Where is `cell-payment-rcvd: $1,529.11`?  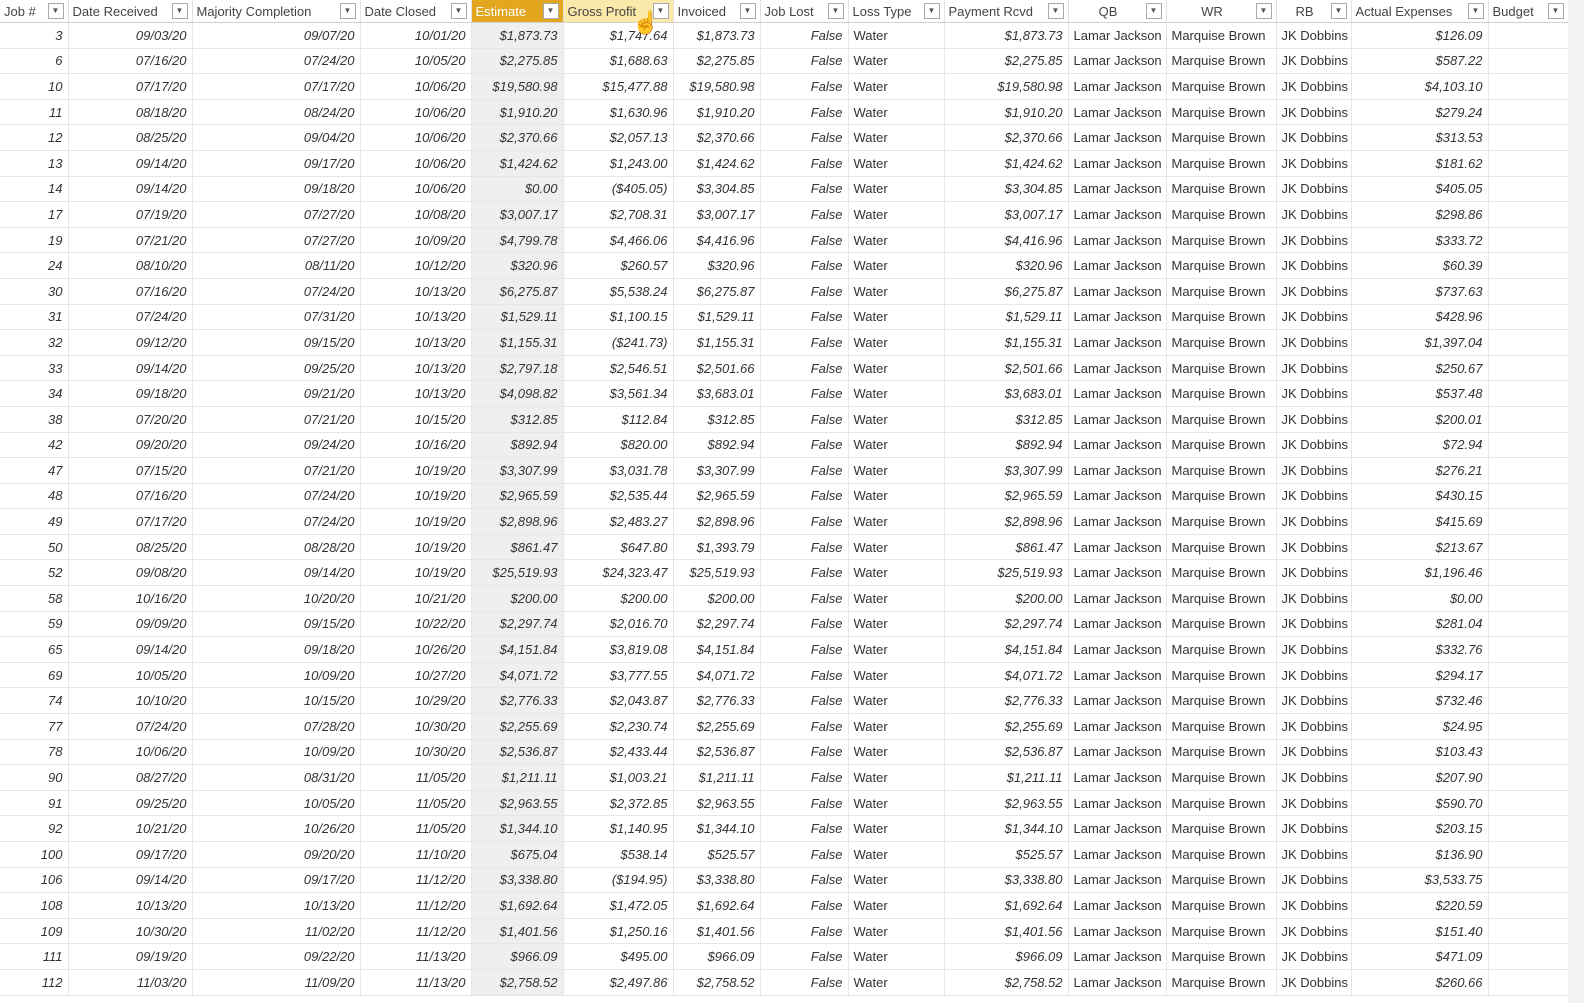 cell-payment-rcvd: $1,529.11 is located at coordinates (1006, 317).